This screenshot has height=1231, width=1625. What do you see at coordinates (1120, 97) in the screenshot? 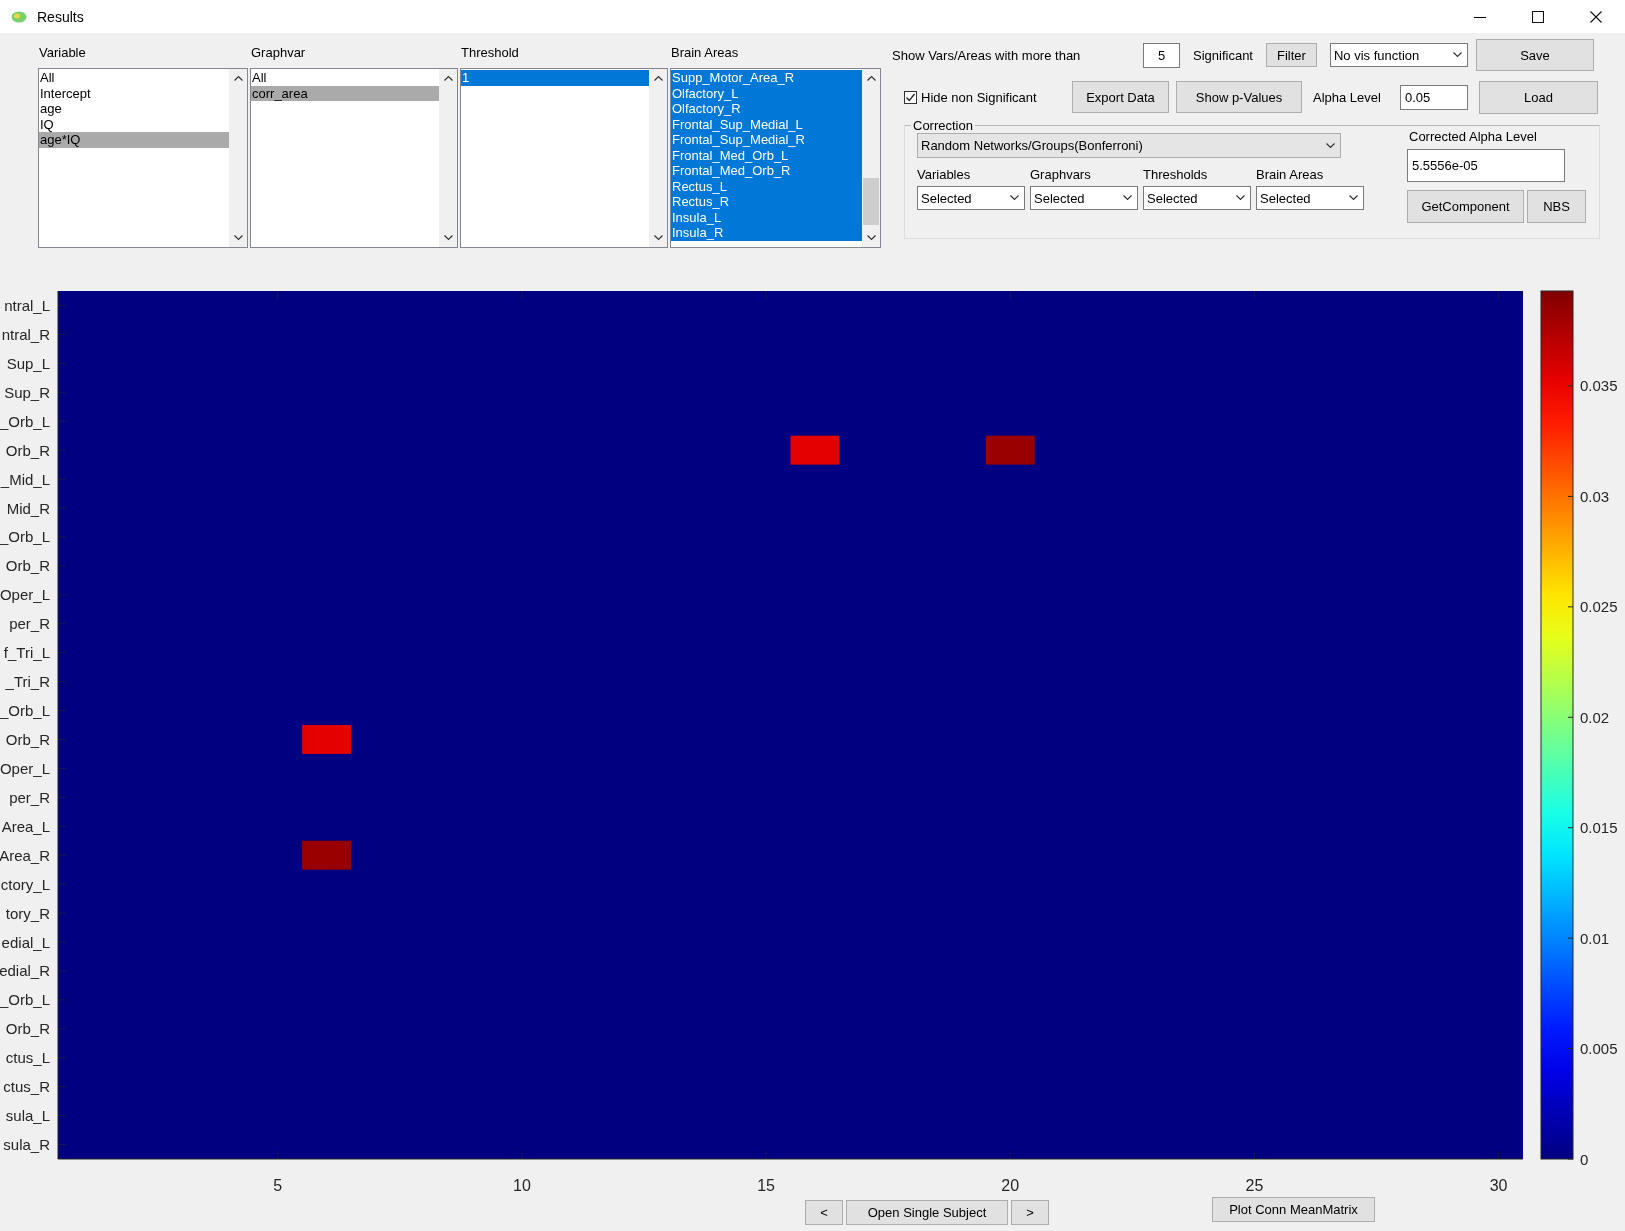
I see `export-data-button: Export Data` at bounding box center [1120, 97].